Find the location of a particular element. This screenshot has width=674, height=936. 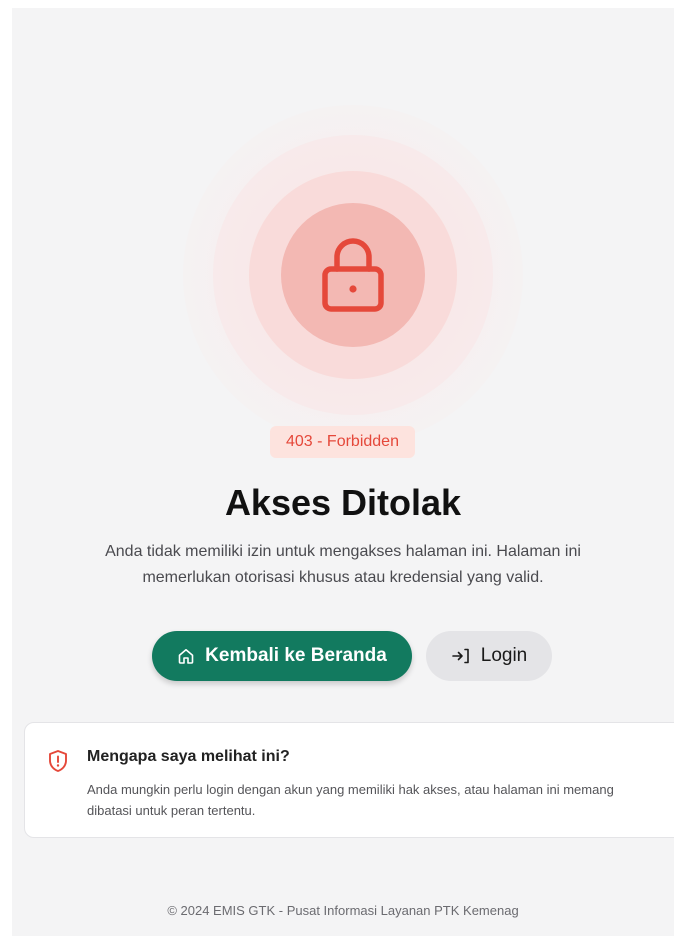

home-icon is located at coordinates (186, 656).